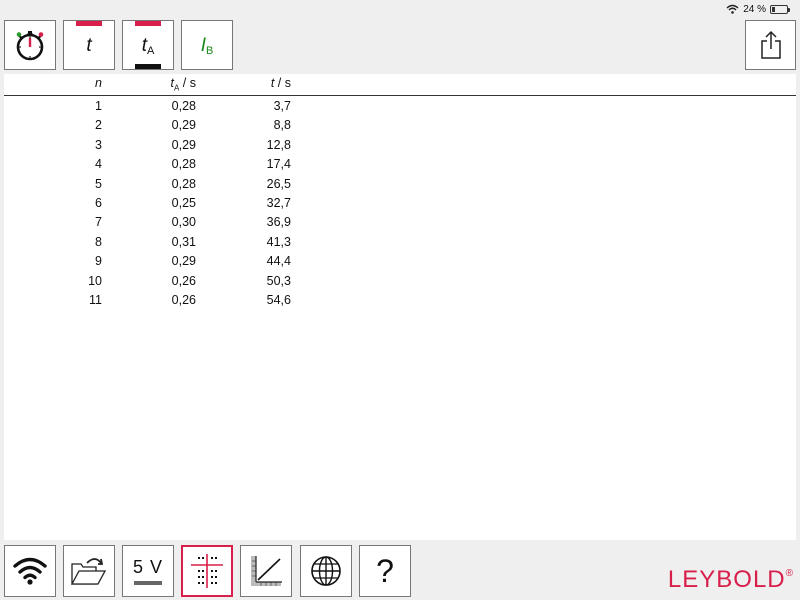 This screenshot has width=800, height=600. Describe the element at coordinates (789, 573) in the screenshot. I see `brand-mark: ®` at that location.